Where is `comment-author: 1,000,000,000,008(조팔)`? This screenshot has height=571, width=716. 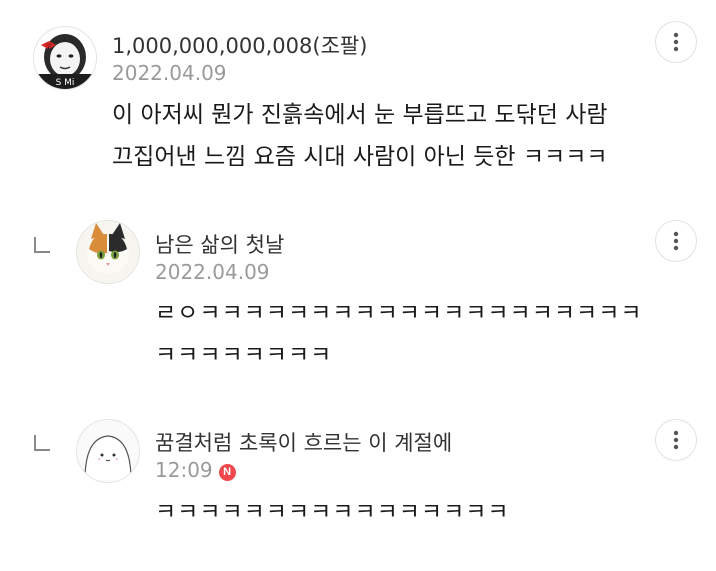 comment-author: 1,000,000,000,008(조팔) is located at coordinates (239, 45).